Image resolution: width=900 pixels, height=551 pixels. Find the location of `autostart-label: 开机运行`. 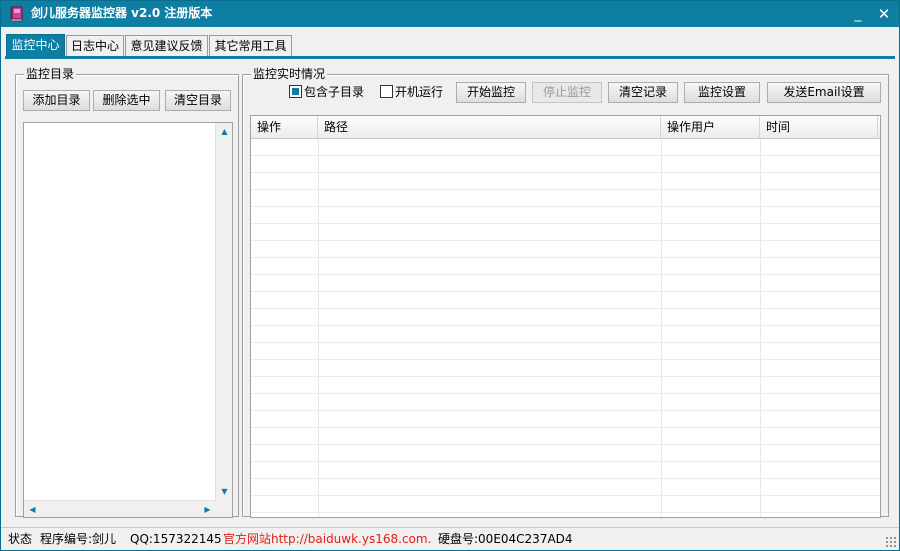

autostart-label: 开机运行 is located at coordinates (419, 92).